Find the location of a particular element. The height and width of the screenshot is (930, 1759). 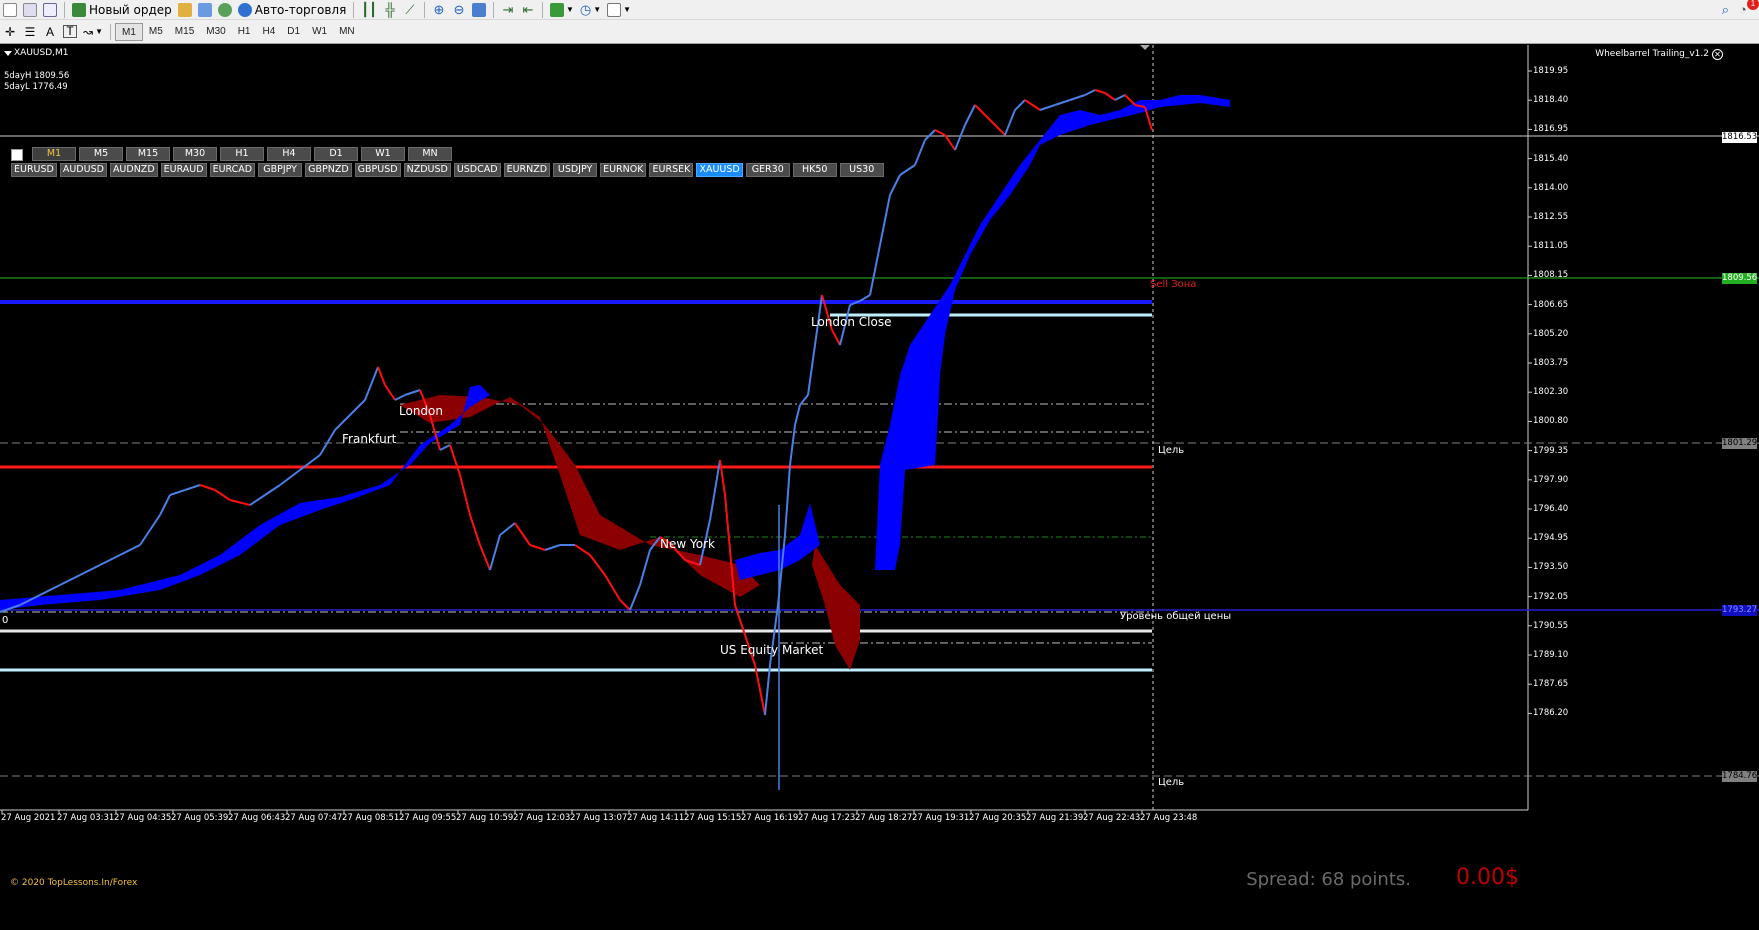

crosshair-icon: ✛ is located at coordinates (10, 31).